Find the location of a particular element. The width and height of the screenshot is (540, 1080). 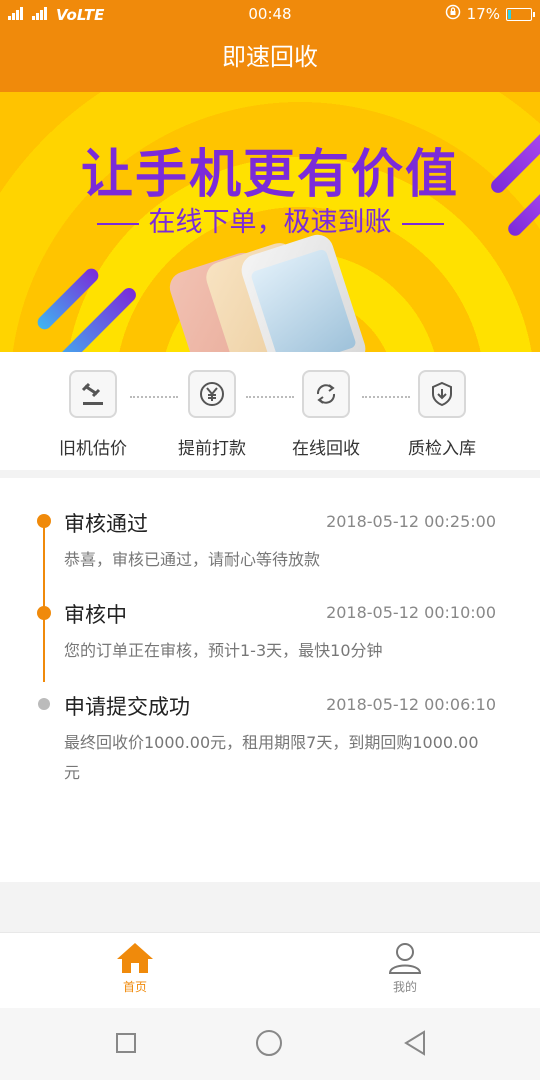

tab-label: 我的 is located at coordinates (404, 987).